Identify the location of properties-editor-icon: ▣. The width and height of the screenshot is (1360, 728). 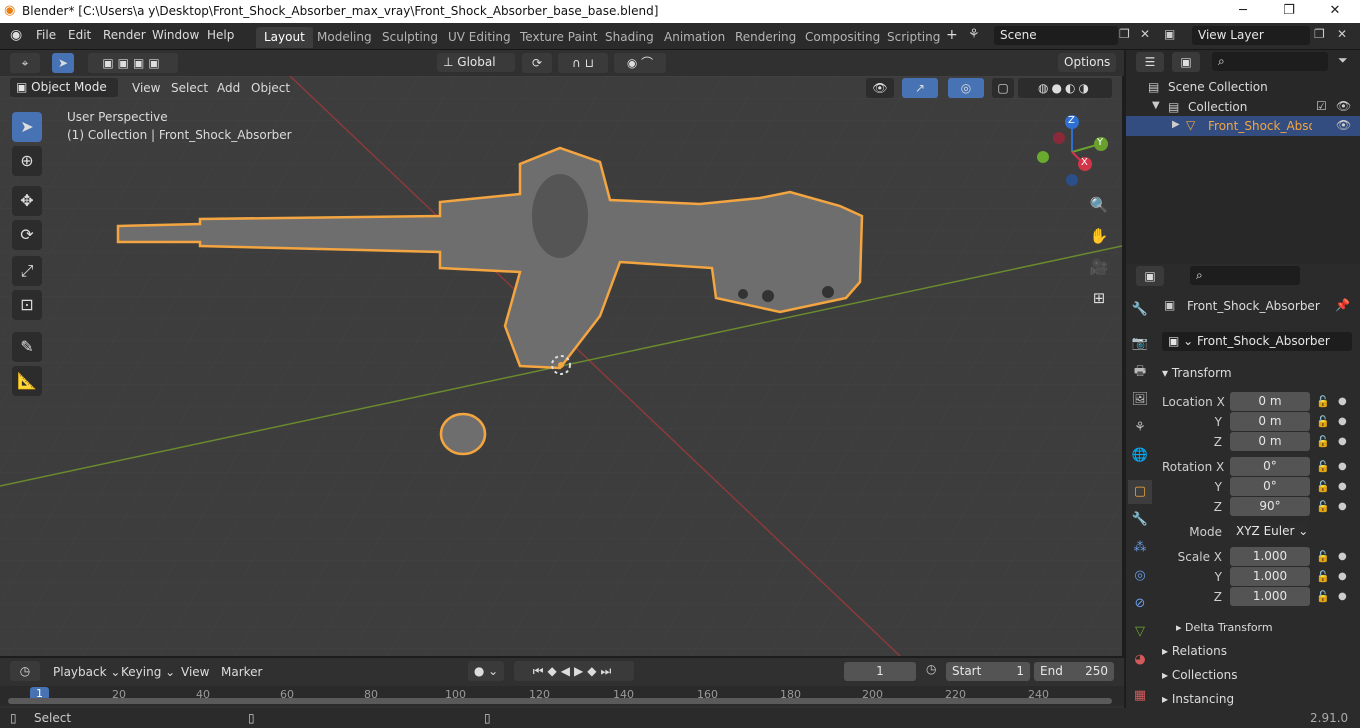
(1150, 276).